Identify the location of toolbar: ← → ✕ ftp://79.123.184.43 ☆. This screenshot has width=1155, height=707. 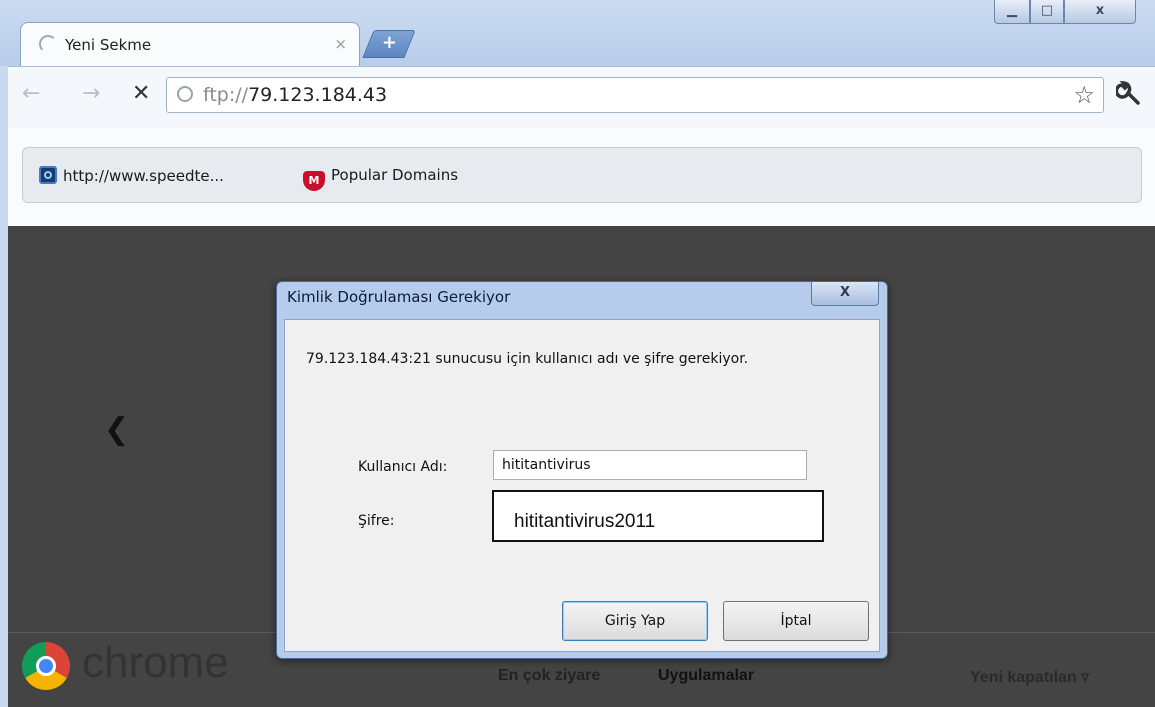
(581, 97).